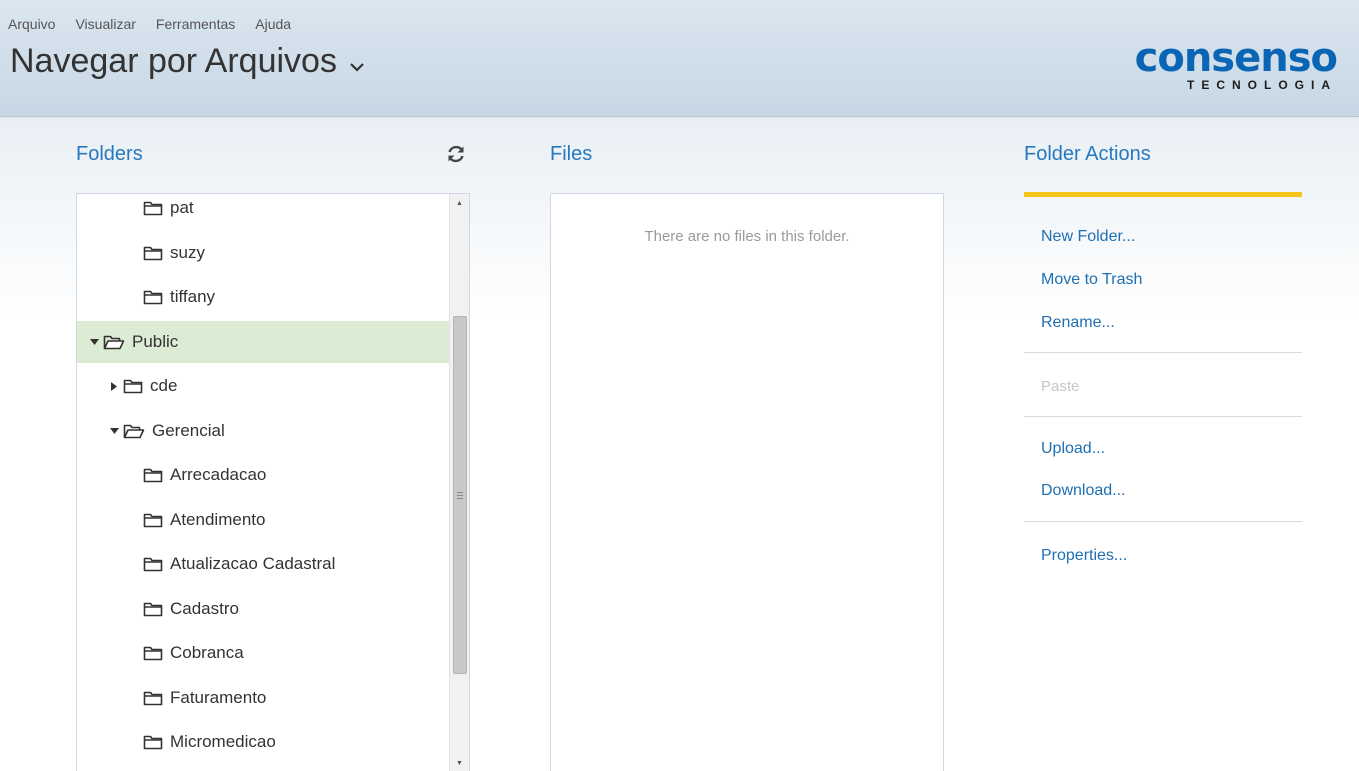 The image size is (1359, 771). I want to click on company-logo: consenso TECNOLOGIA, so click(1236, 66).